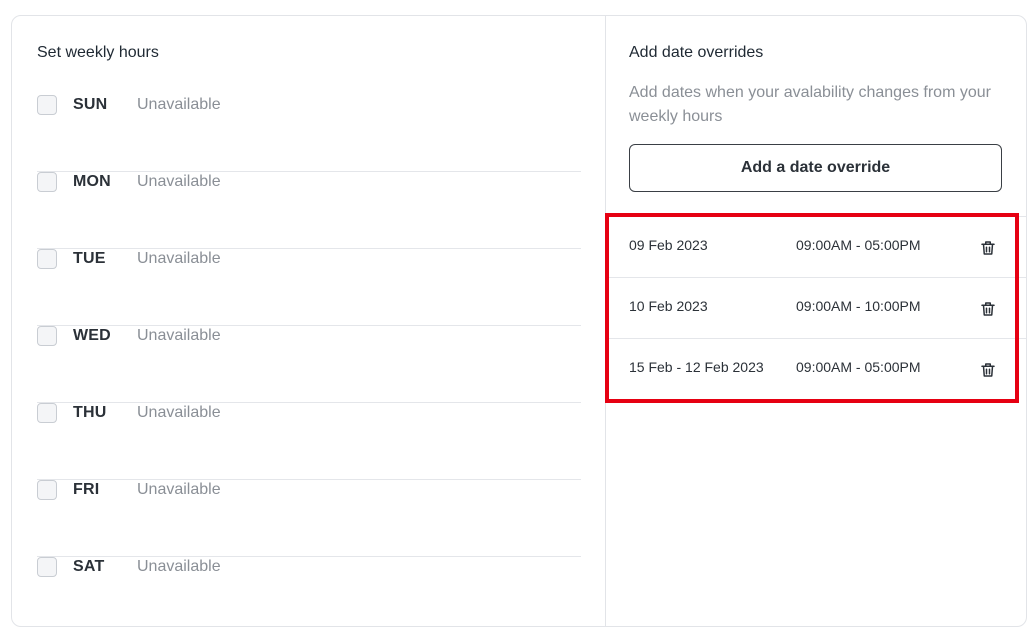 Image resolution: width=1036 pixels, height=637 pixels. Describe the element at coordinates (89, 566) in the screenshot. I see `day-name-sat: SAT` at that location.